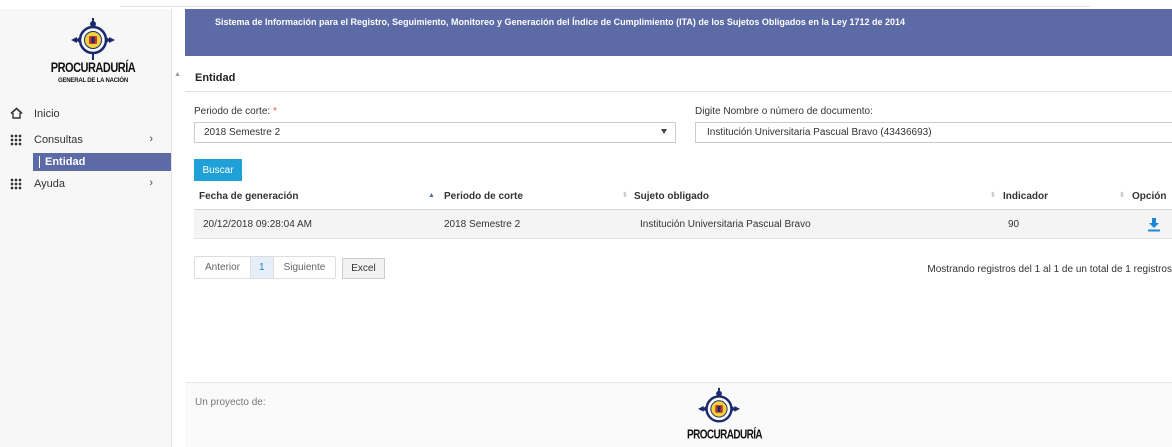 This screenshot has height=447, width=1172. Describe the element at coordinates (65, 162) in the screenshot. I see `sidebar-item-label: Entidad` at that location.